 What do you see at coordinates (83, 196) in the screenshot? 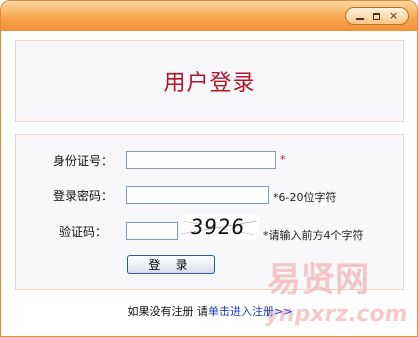
I see `password-label: 登录密码：` at bounding box center [83, 196].